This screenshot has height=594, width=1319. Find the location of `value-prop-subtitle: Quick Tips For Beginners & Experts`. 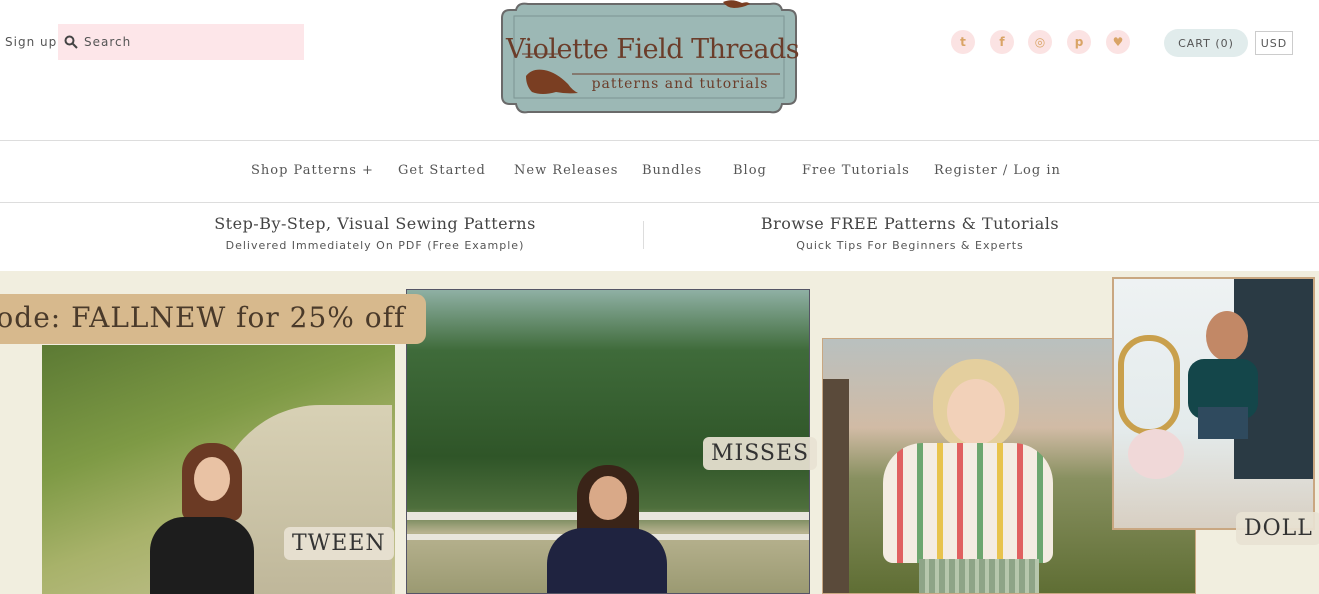

value-prop-subtitle: Quick Tips For Beginners & Experts is located at coordinates (910, 245).